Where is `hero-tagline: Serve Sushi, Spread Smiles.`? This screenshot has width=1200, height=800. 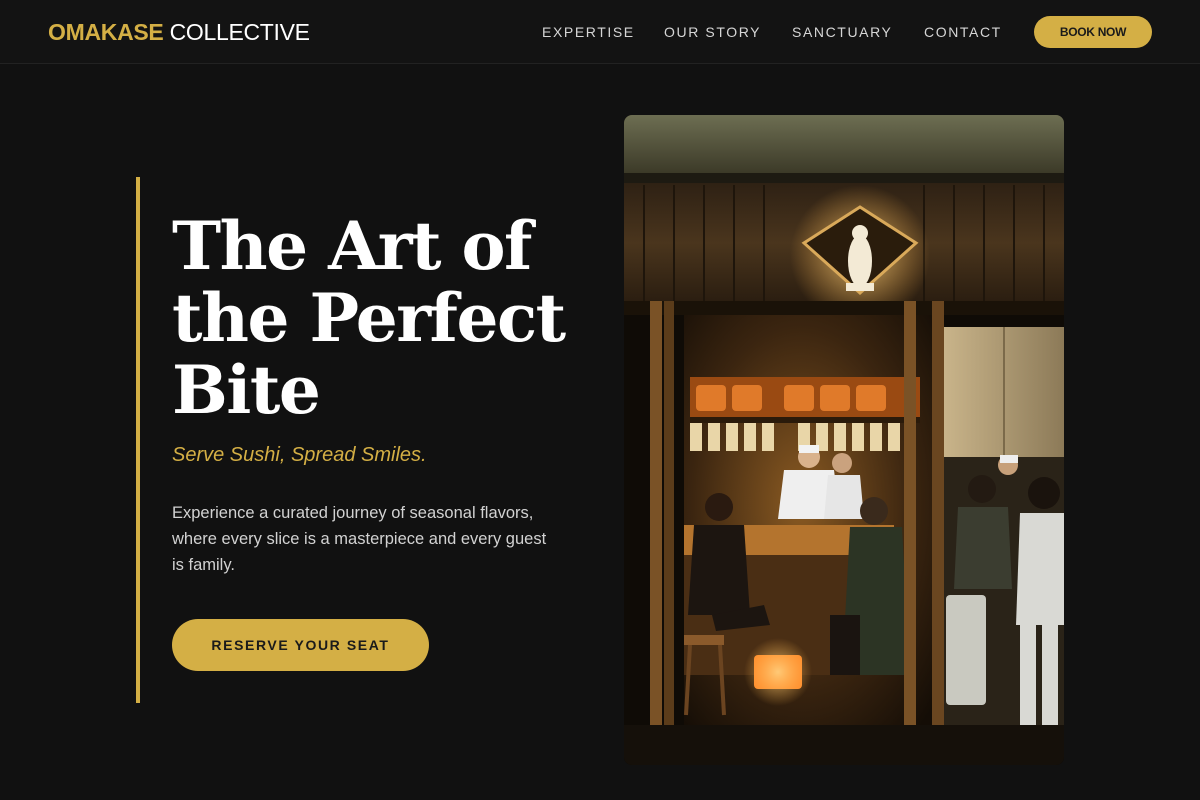 hero-tagline: Serve Sushi, Spread Smiles. is located at coordinates (299, 455).